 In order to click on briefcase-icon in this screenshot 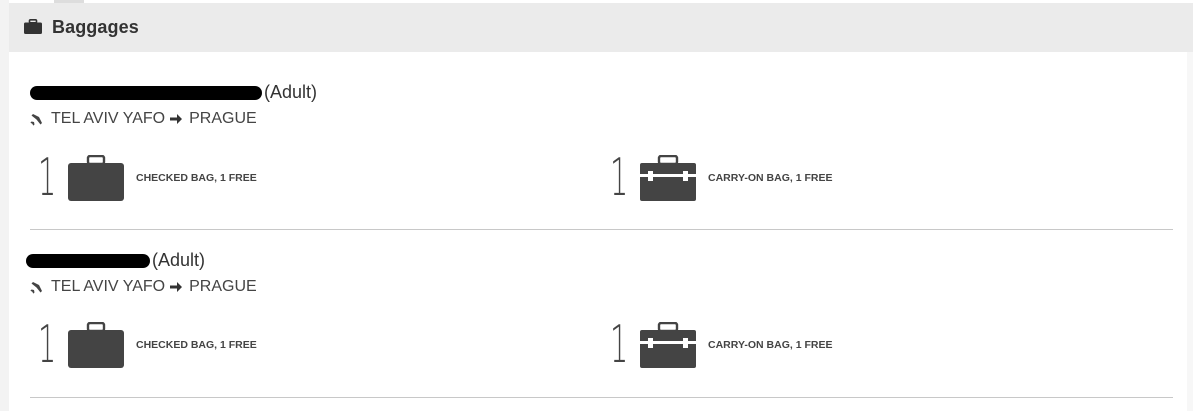, I will do `click(33, 26)`.